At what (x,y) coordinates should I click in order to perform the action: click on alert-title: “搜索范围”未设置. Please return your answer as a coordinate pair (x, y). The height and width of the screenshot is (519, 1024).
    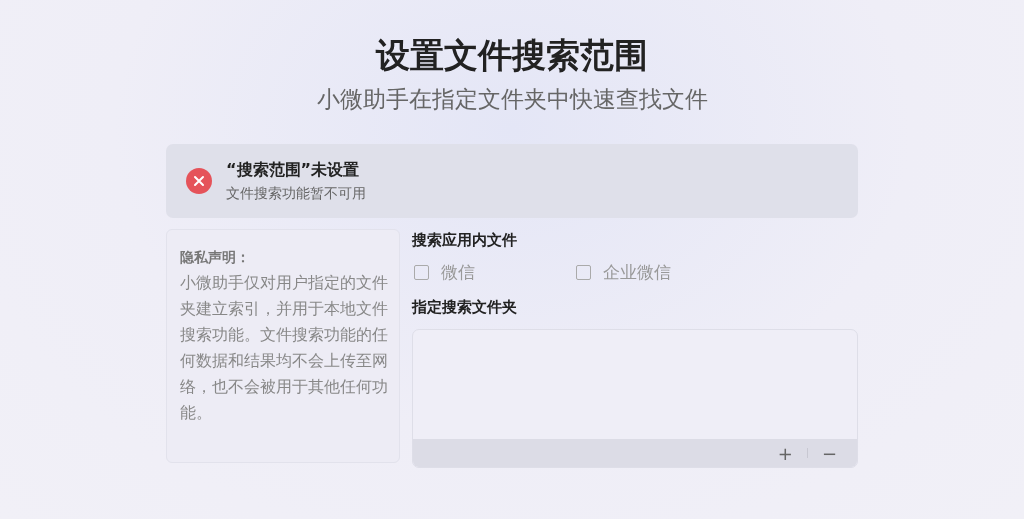
    Looking at the image, I should click on (293, 170).